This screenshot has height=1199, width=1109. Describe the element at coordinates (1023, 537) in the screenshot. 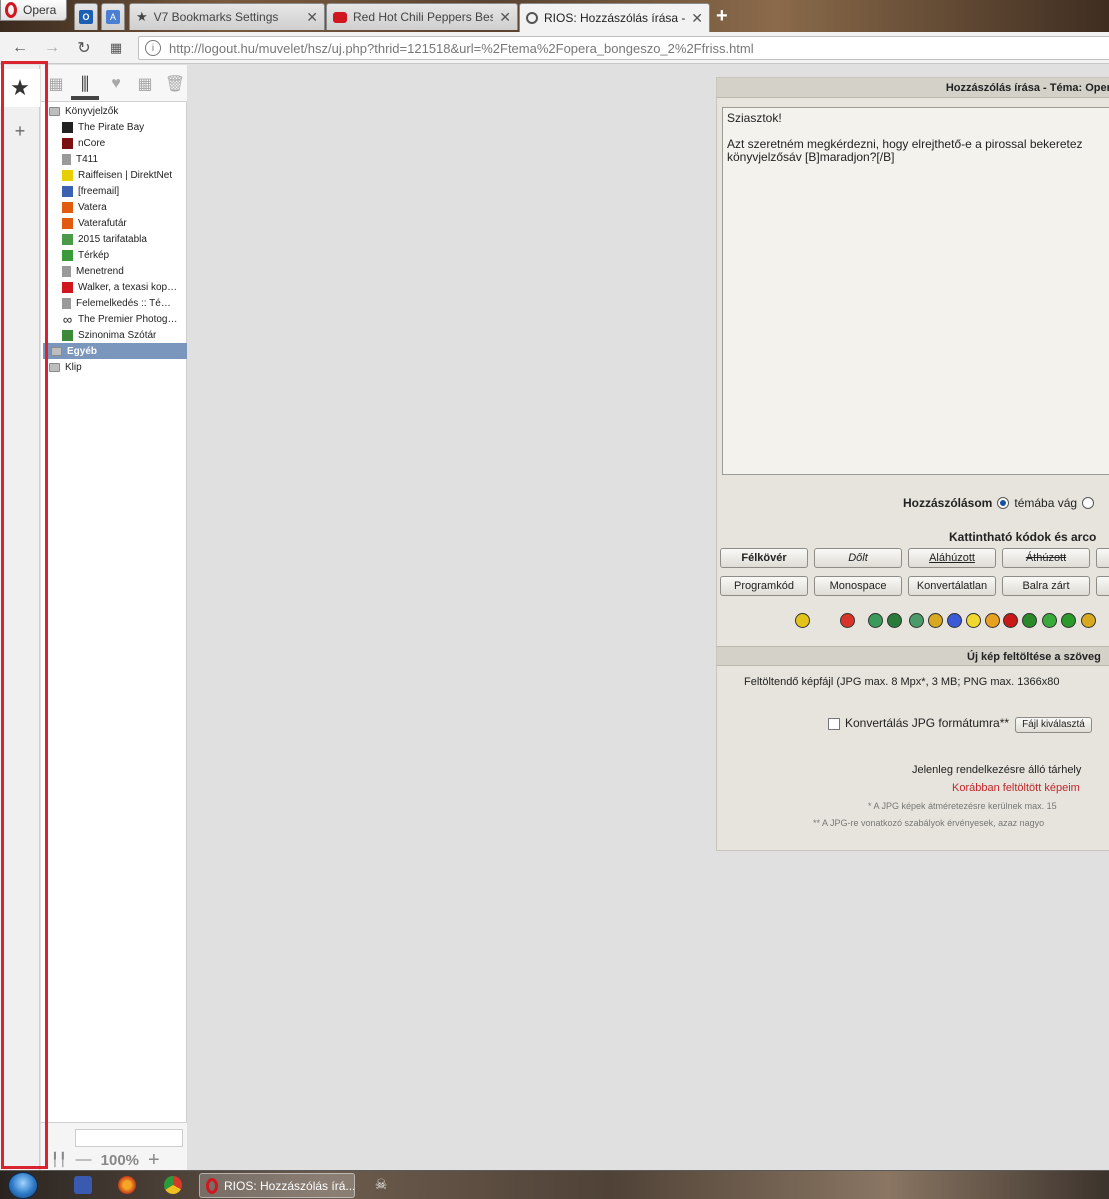

I see `codes-title: Kattintható kódok és arco` at that location.